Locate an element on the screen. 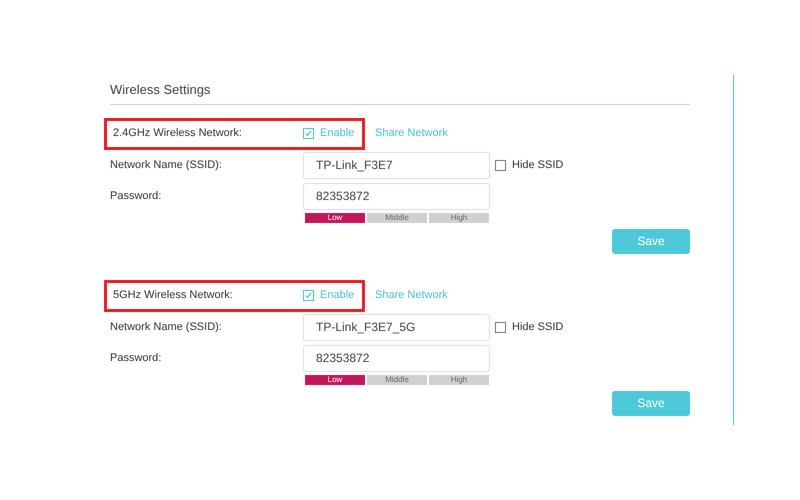 Image resolution: width=800 pixels, height=500 pixels. band-label: 5GHz Wireless Network: is located at coordinates (173, 296).